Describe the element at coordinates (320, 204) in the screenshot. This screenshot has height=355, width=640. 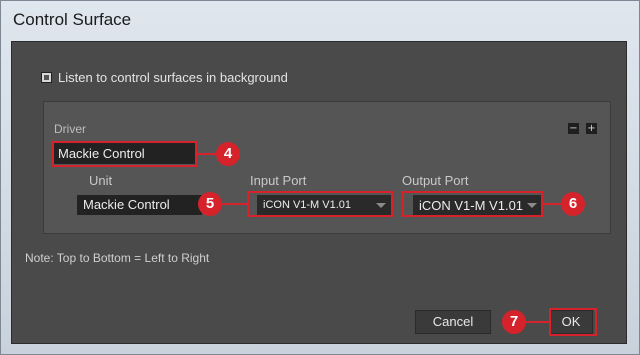
I see `input-port-highlight-box` at that location.